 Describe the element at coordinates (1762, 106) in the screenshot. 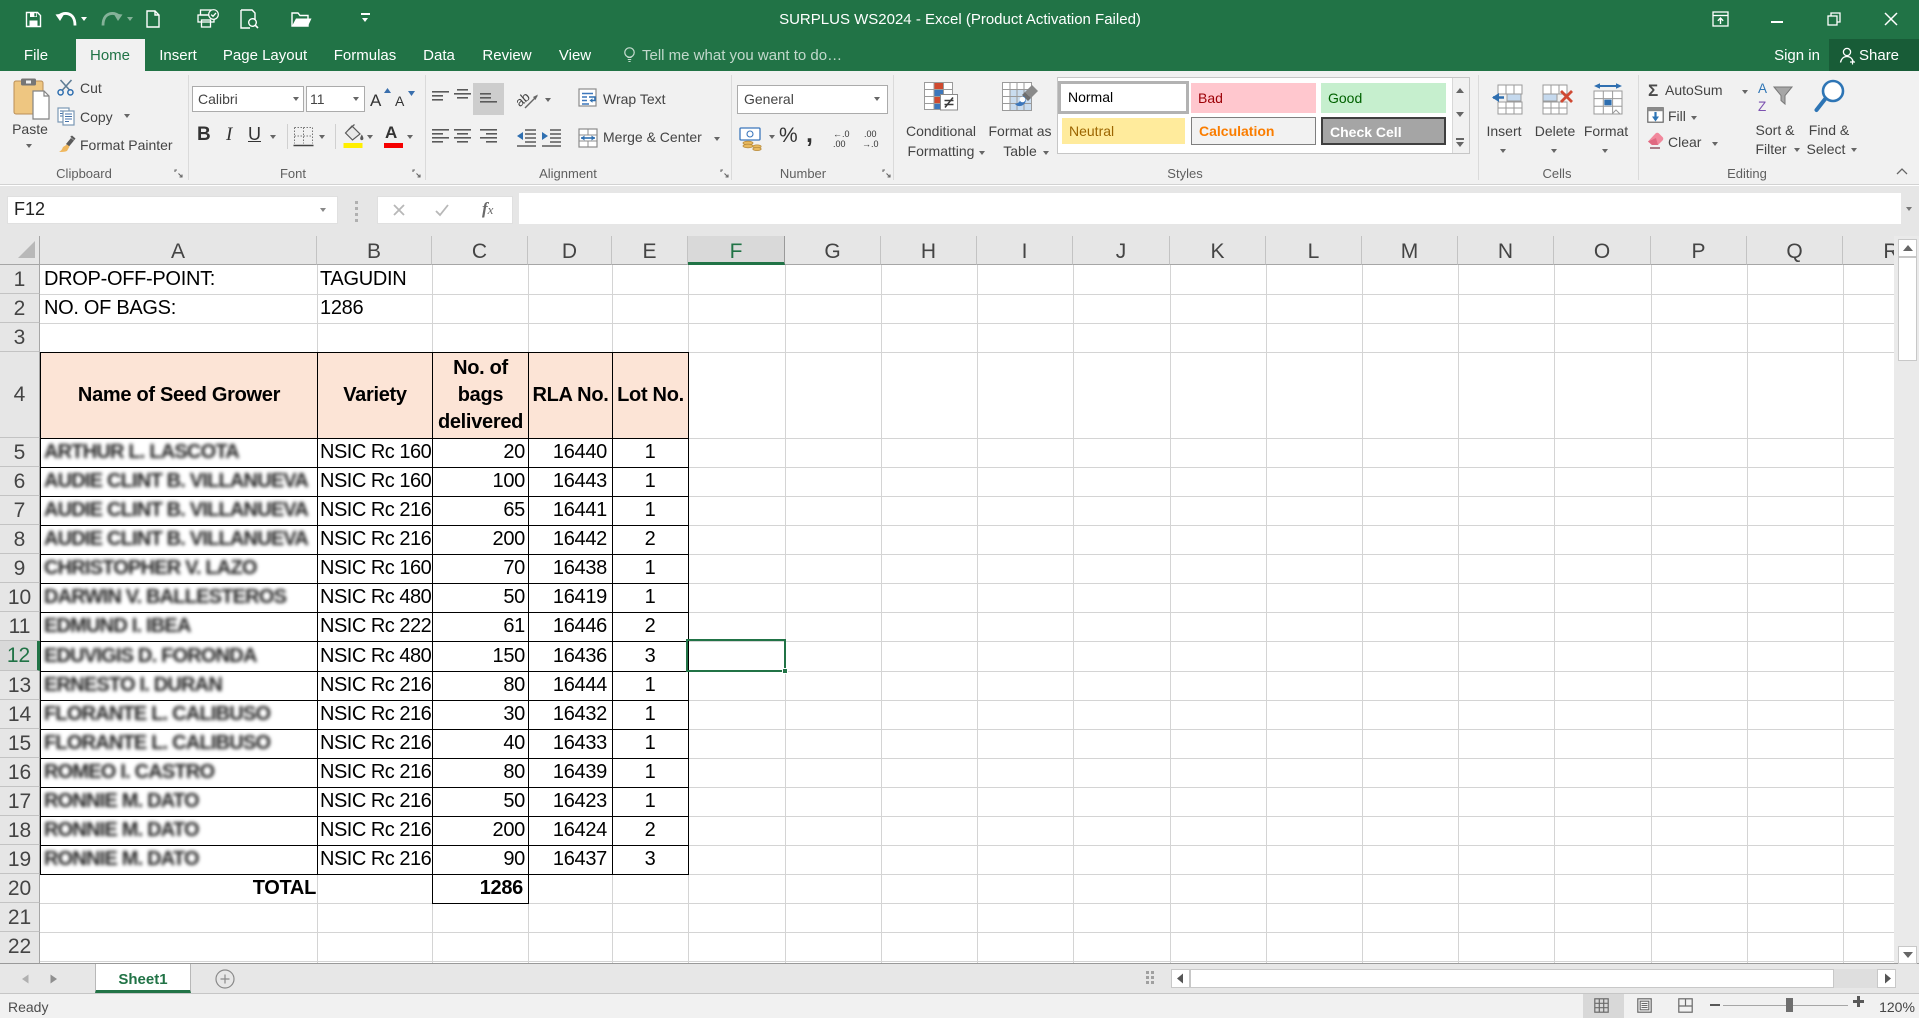

I see `svg-text: Z` at that location.